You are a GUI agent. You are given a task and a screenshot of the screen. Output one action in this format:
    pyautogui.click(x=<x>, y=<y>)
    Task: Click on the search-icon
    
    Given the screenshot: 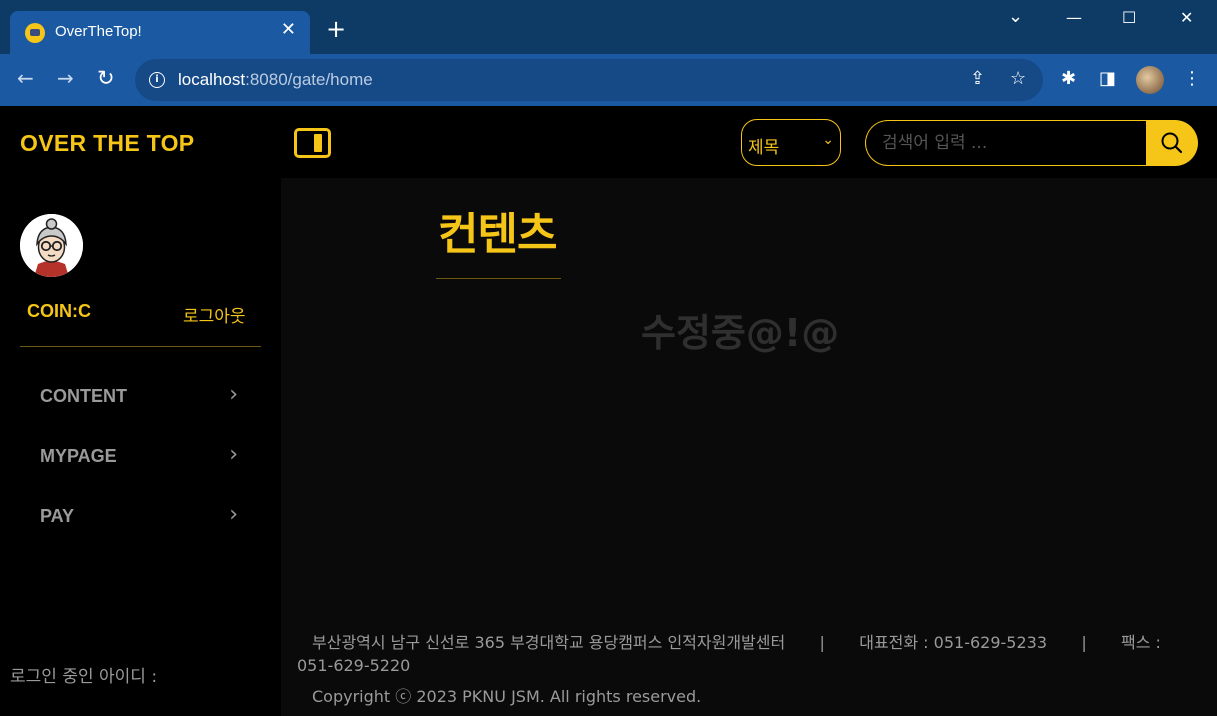 What is the action you would take?
    pyautogui.click(x=1172, y=143)
    